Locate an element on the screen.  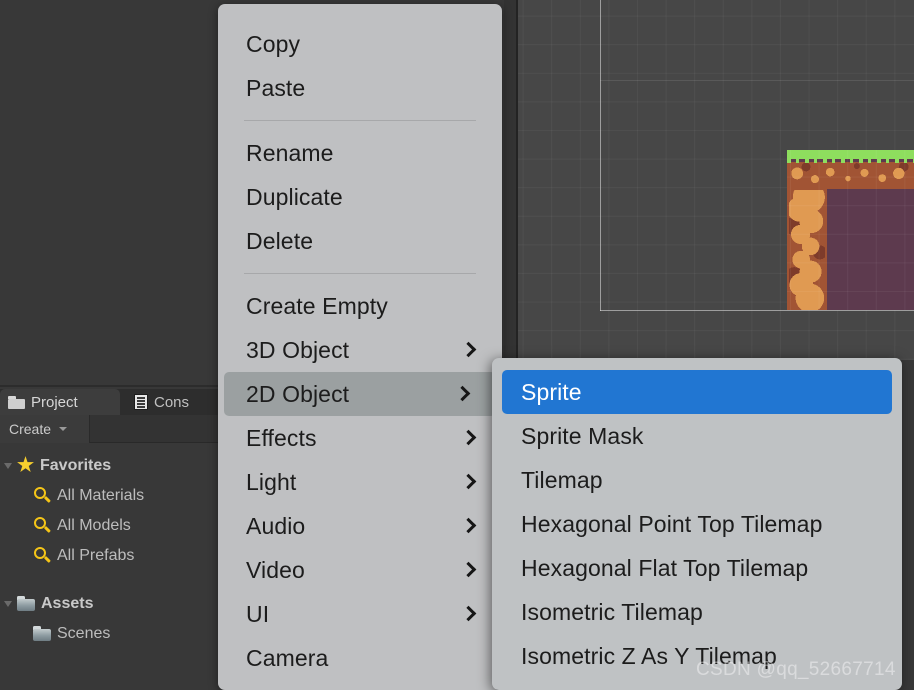
submenu-item-sprite-mask: Sprite Mask is located at coordinates (697, 436).